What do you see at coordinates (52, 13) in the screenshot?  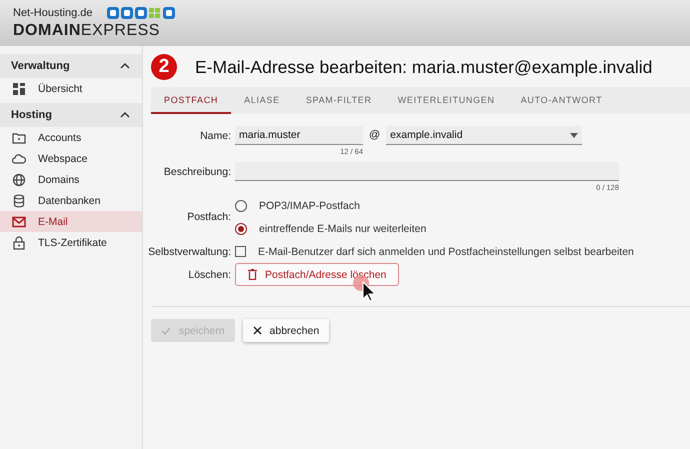 I see `brand-tagline: Net-Housting.de` at bounding box center [52, 13].